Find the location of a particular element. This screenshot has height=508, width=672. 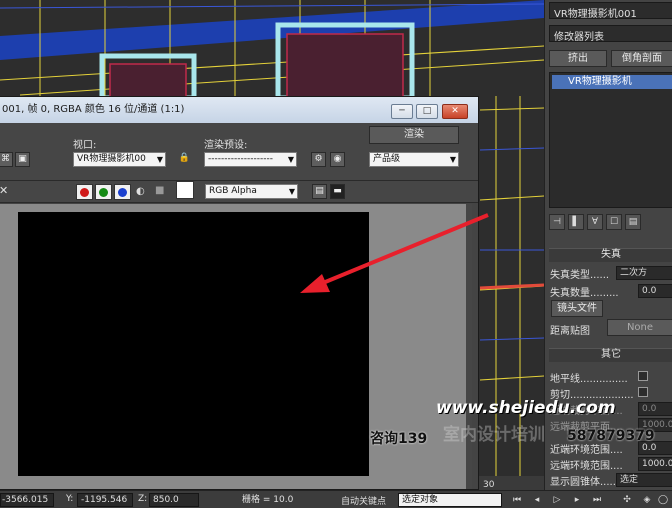

orbit-icon: ◈ is located at coordinates (647, 500).